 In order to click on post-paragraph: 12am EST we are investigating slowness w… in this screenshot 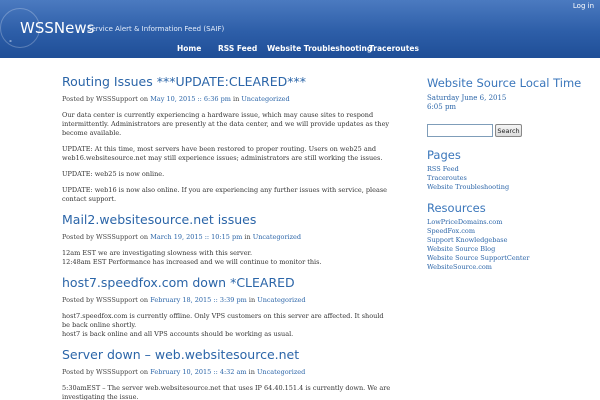, I will do `click(157, 253)`.